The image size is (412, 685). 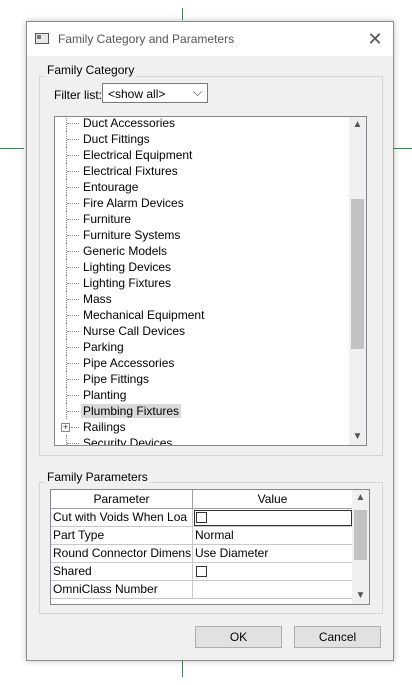 I want to click on category-tree-scrollbar: ▲ ▼, so click(x=357, y=281).